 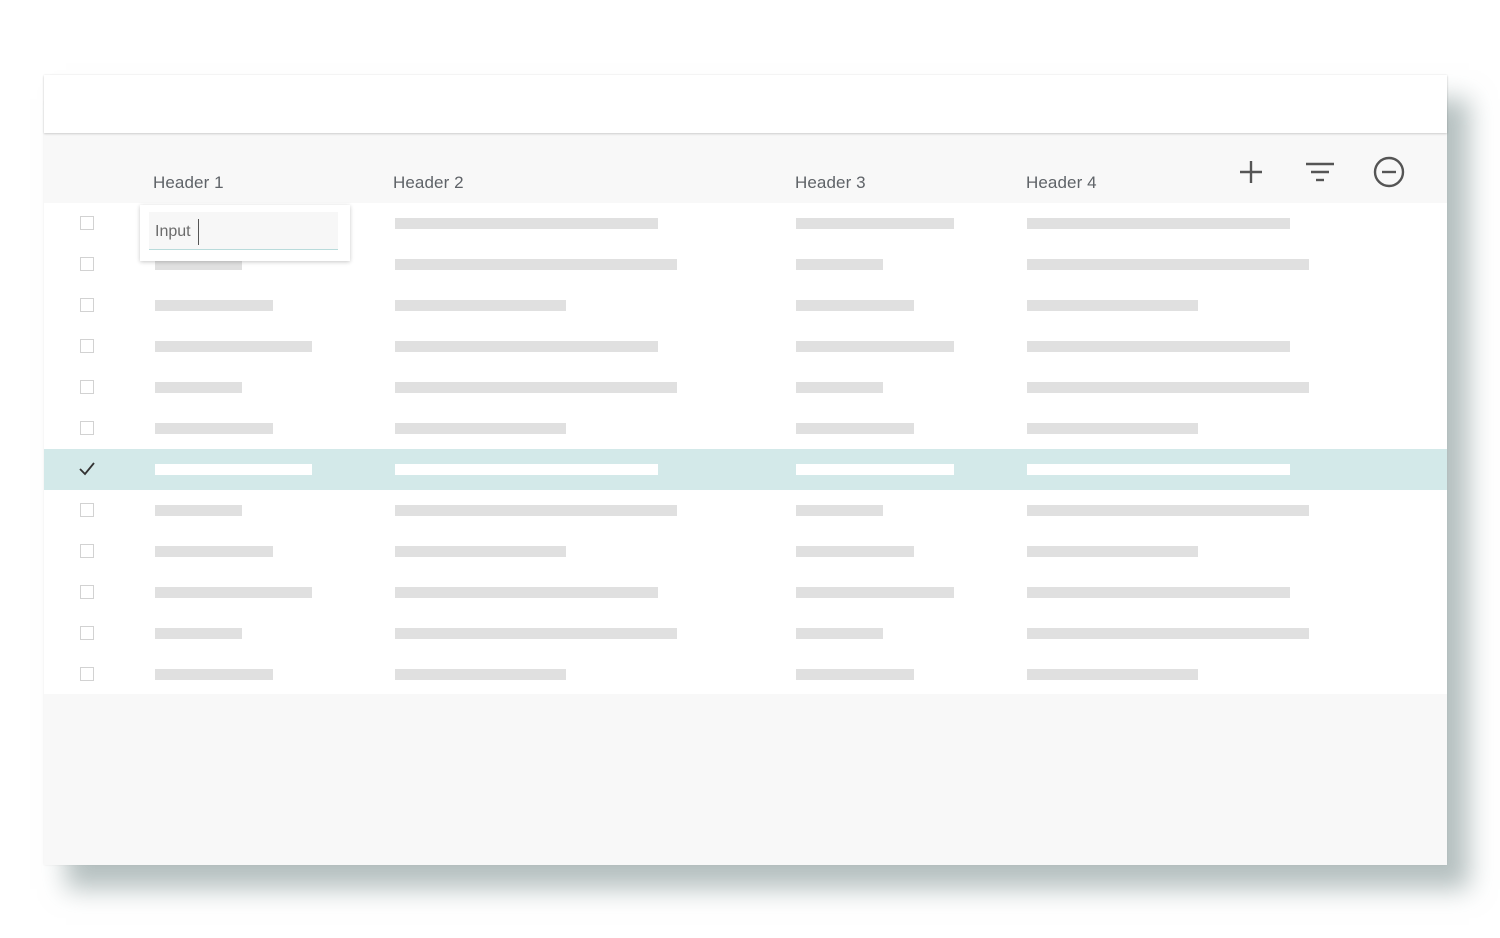 I want to click on inline-edit-popover: Input, so click(x=245, y=233).